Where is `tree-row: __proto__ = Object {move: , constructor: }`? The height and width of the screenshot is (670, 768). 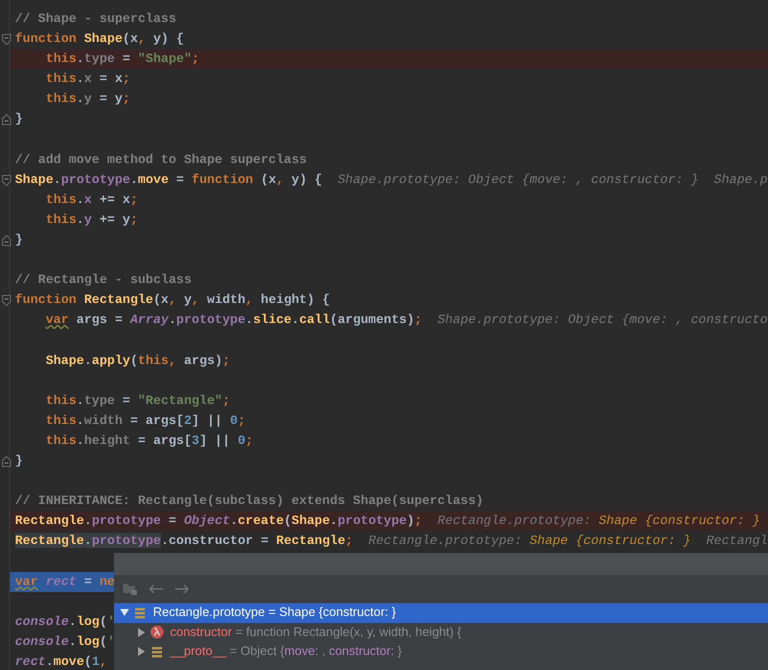
tree-row: __proto__ = Object {move: , constructor: } is located at coordinates (441, 652).